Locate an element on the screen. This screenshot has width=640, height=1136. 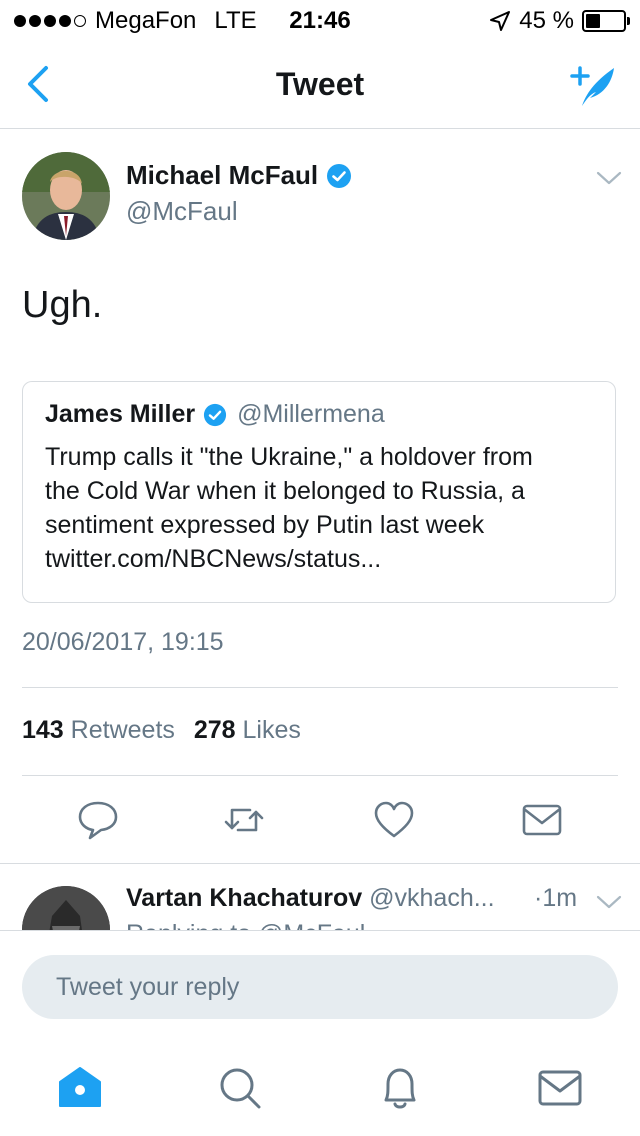
likes-count: 278 is located at coordinates (214, 730).